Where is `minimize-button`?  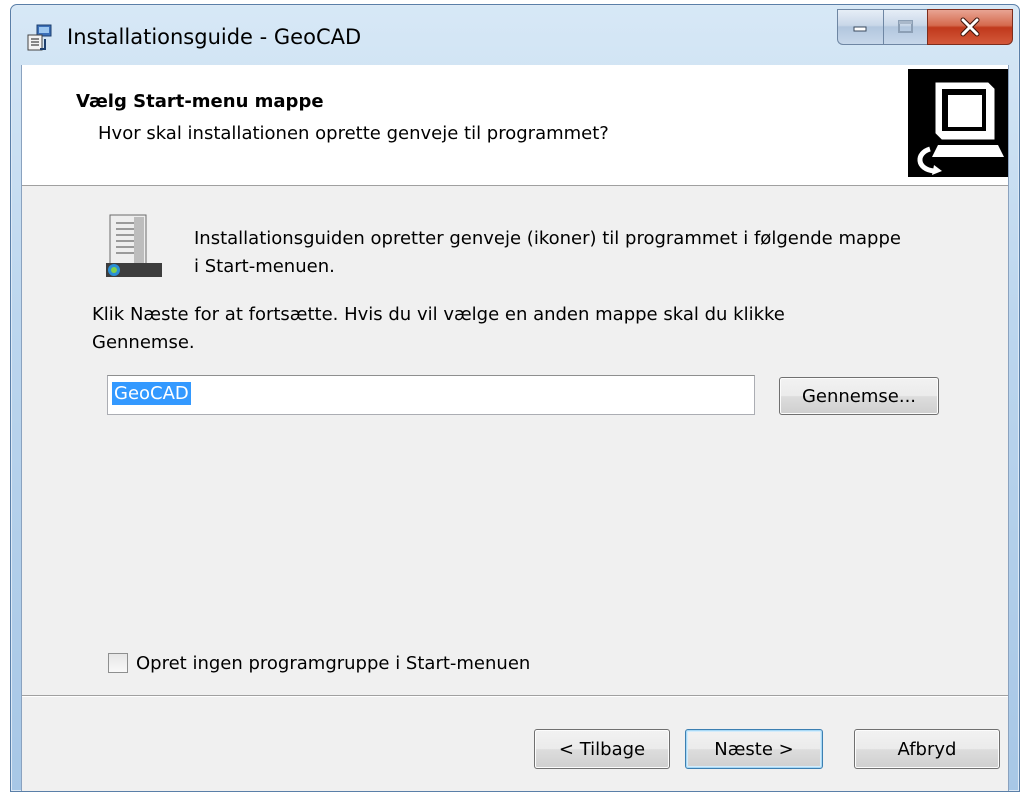
minimize-button is located at coordinates (860, 27).